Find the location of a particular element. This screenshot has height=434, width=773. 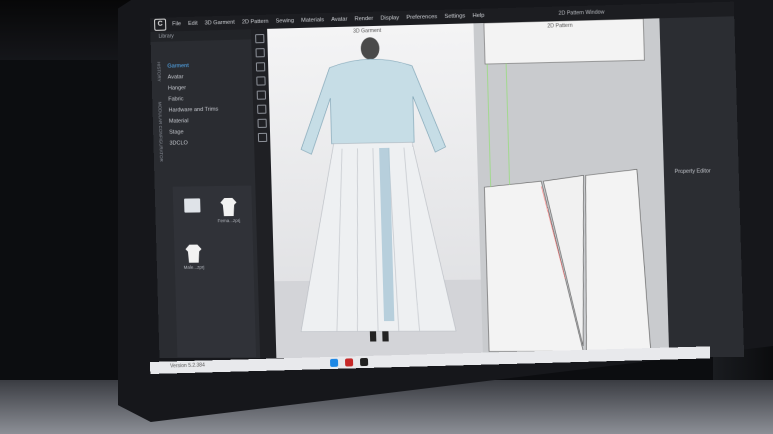

menu-3d-garment: 3D Garment is located at coordinates (220, 23).